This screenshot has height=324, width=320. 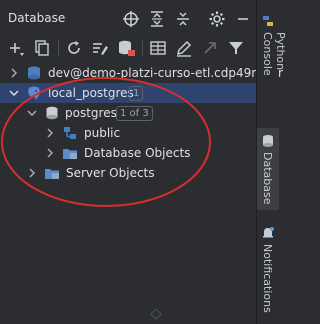 I want to click on tab-python-console: Python Console, so click(x=272, y=56).